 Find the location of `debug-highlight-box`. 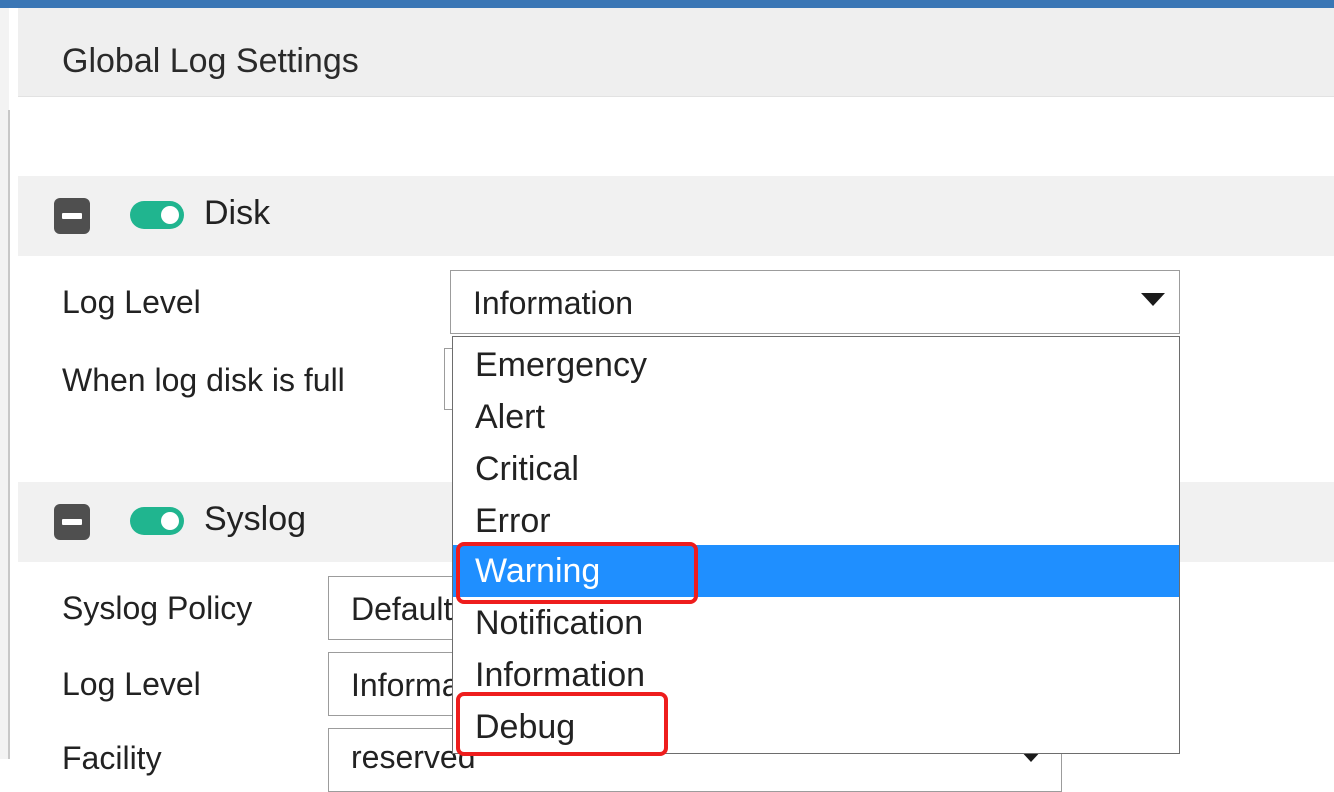

debug-highlight-box is located at coordinates (562, 724).